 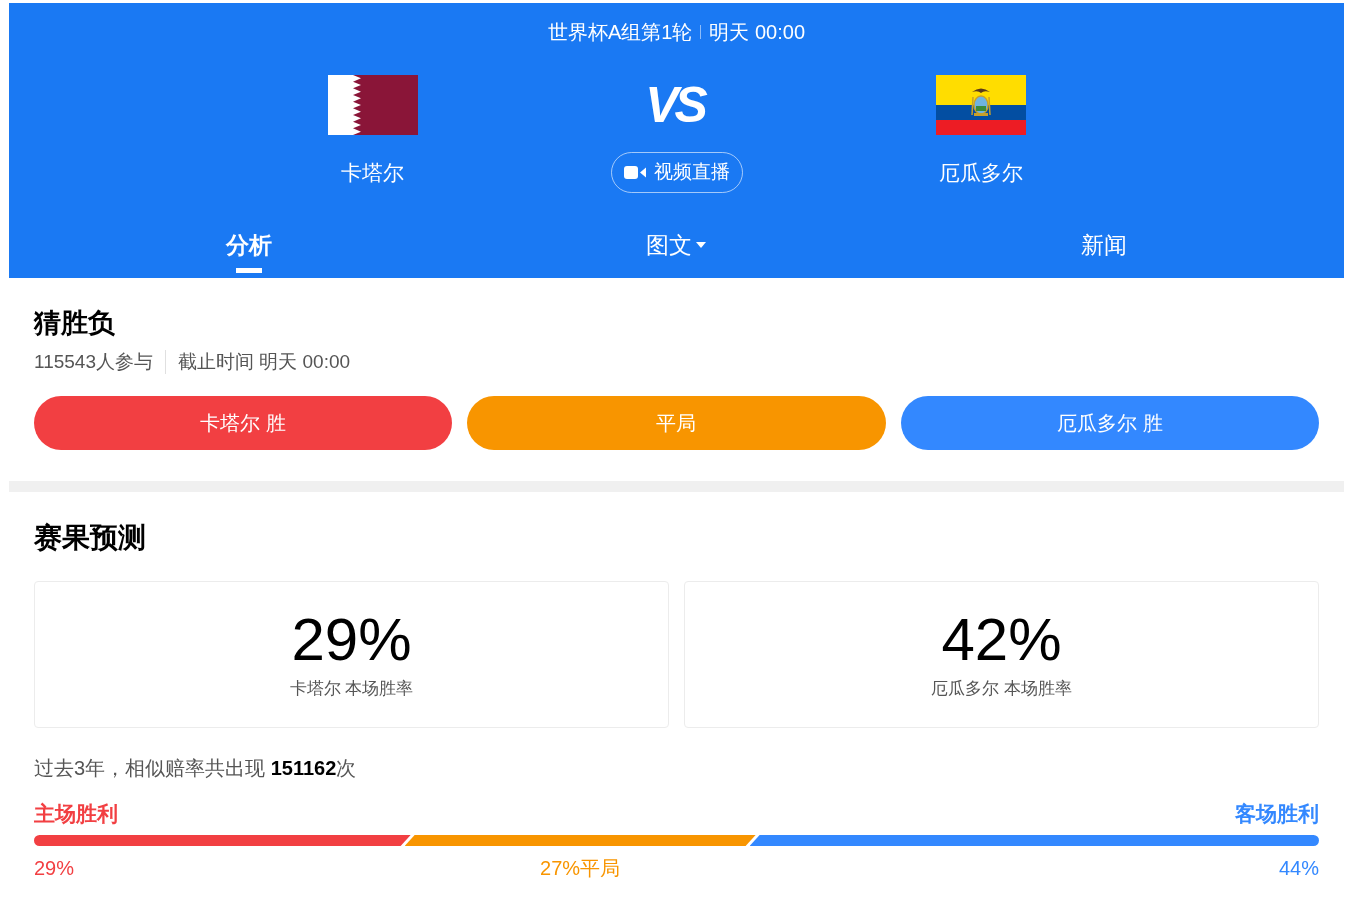 What do you see at coordinates (1001, 689) in the screenshot?
I see `win-rate-label: 厄瓜多尔 本场胜率` at bounding box center [1001, 689].